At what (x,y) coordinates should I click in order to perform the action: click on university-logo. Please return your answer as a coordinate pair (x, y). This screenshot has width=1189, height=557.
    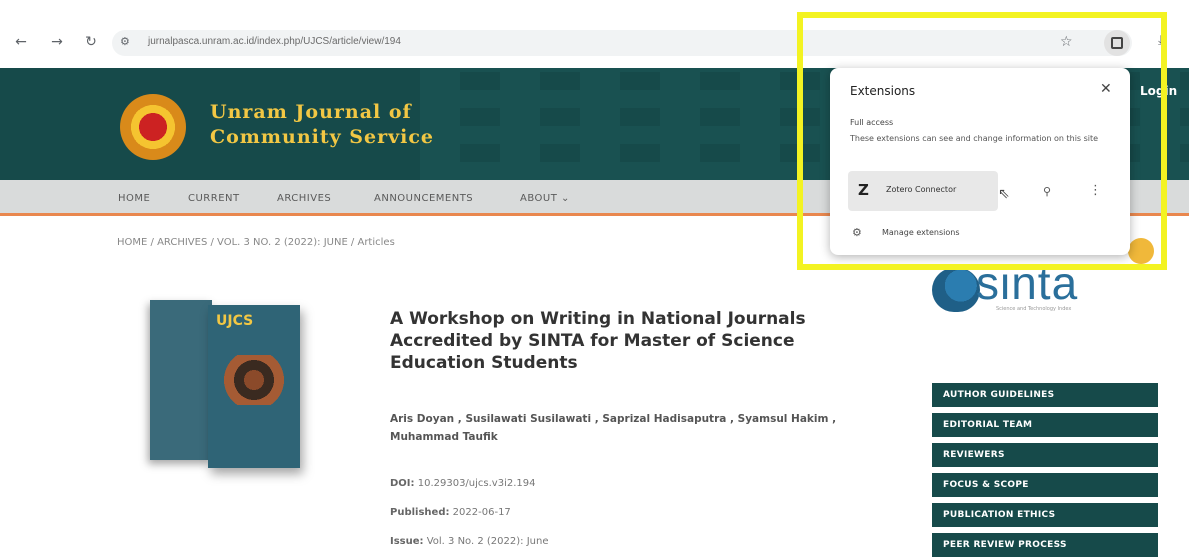
    Looking at the image, I should click on (153, 127).